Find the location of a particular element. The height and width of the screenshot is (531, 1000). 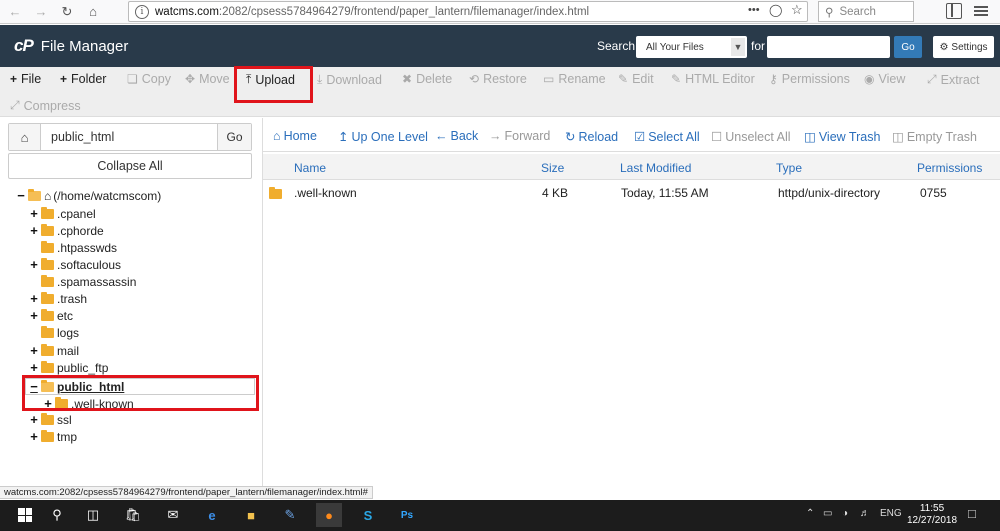

gear-icon: ⚙ is located at coordinates (944, 47).